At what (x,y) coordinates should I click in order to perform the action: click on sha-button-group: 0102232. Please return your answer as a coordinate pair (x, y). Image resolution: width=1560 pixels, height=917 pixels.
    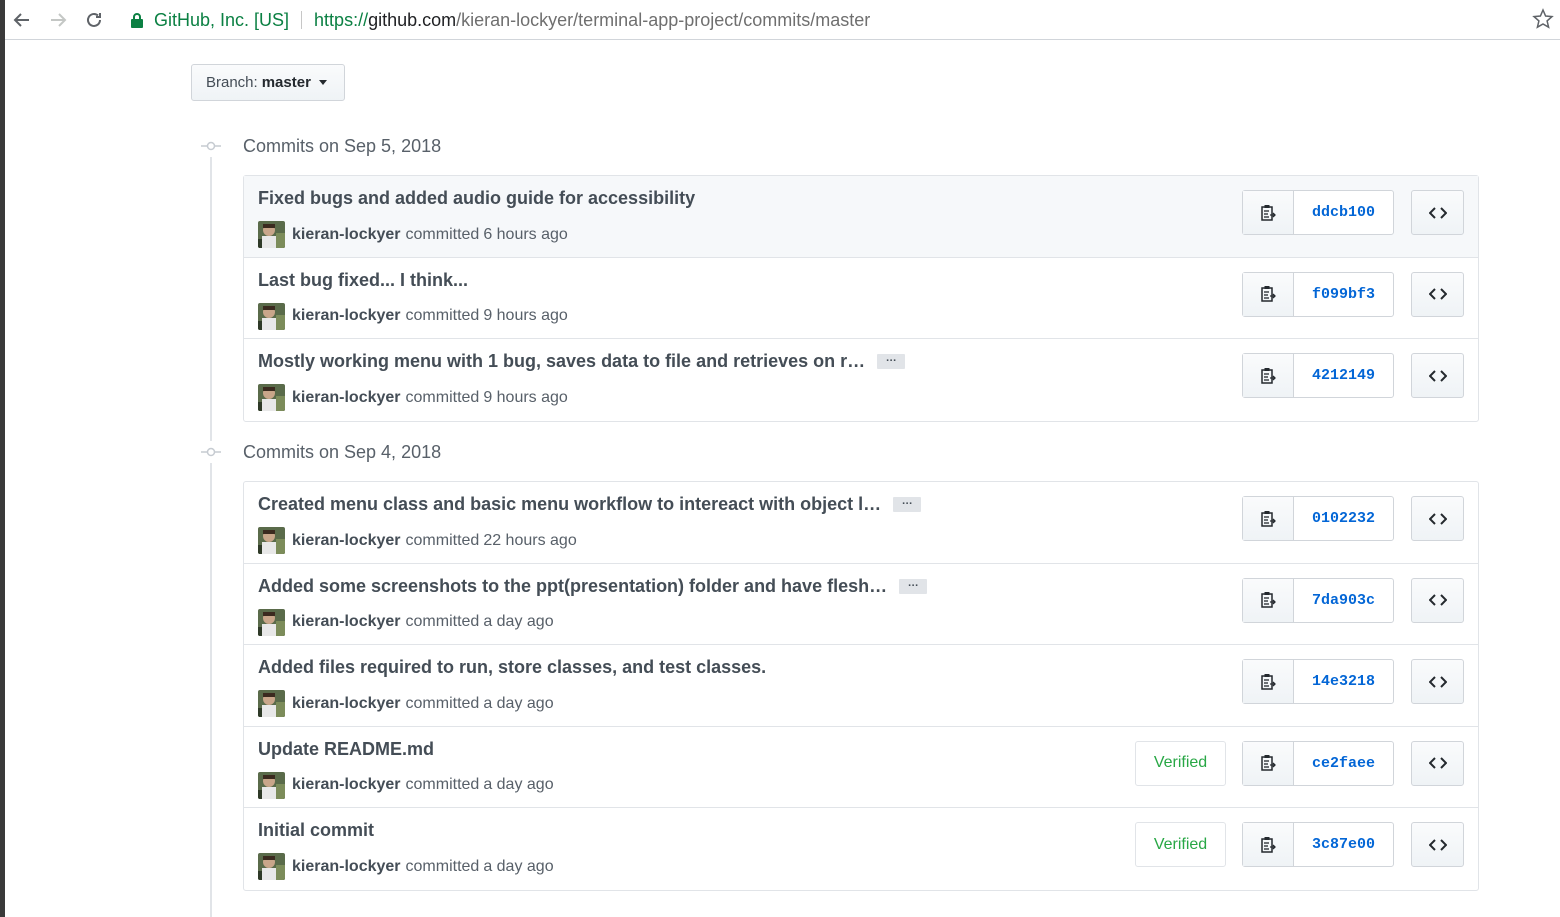
    Looking at the image, I should click on (1318, 518).